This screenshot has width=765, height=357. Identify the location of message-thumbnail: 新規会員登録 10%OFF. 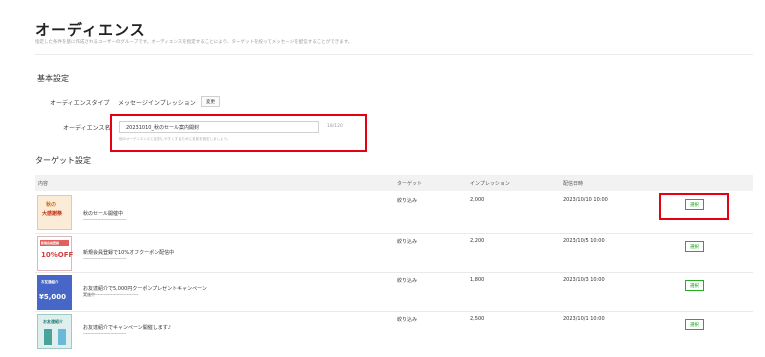
(55, 253).